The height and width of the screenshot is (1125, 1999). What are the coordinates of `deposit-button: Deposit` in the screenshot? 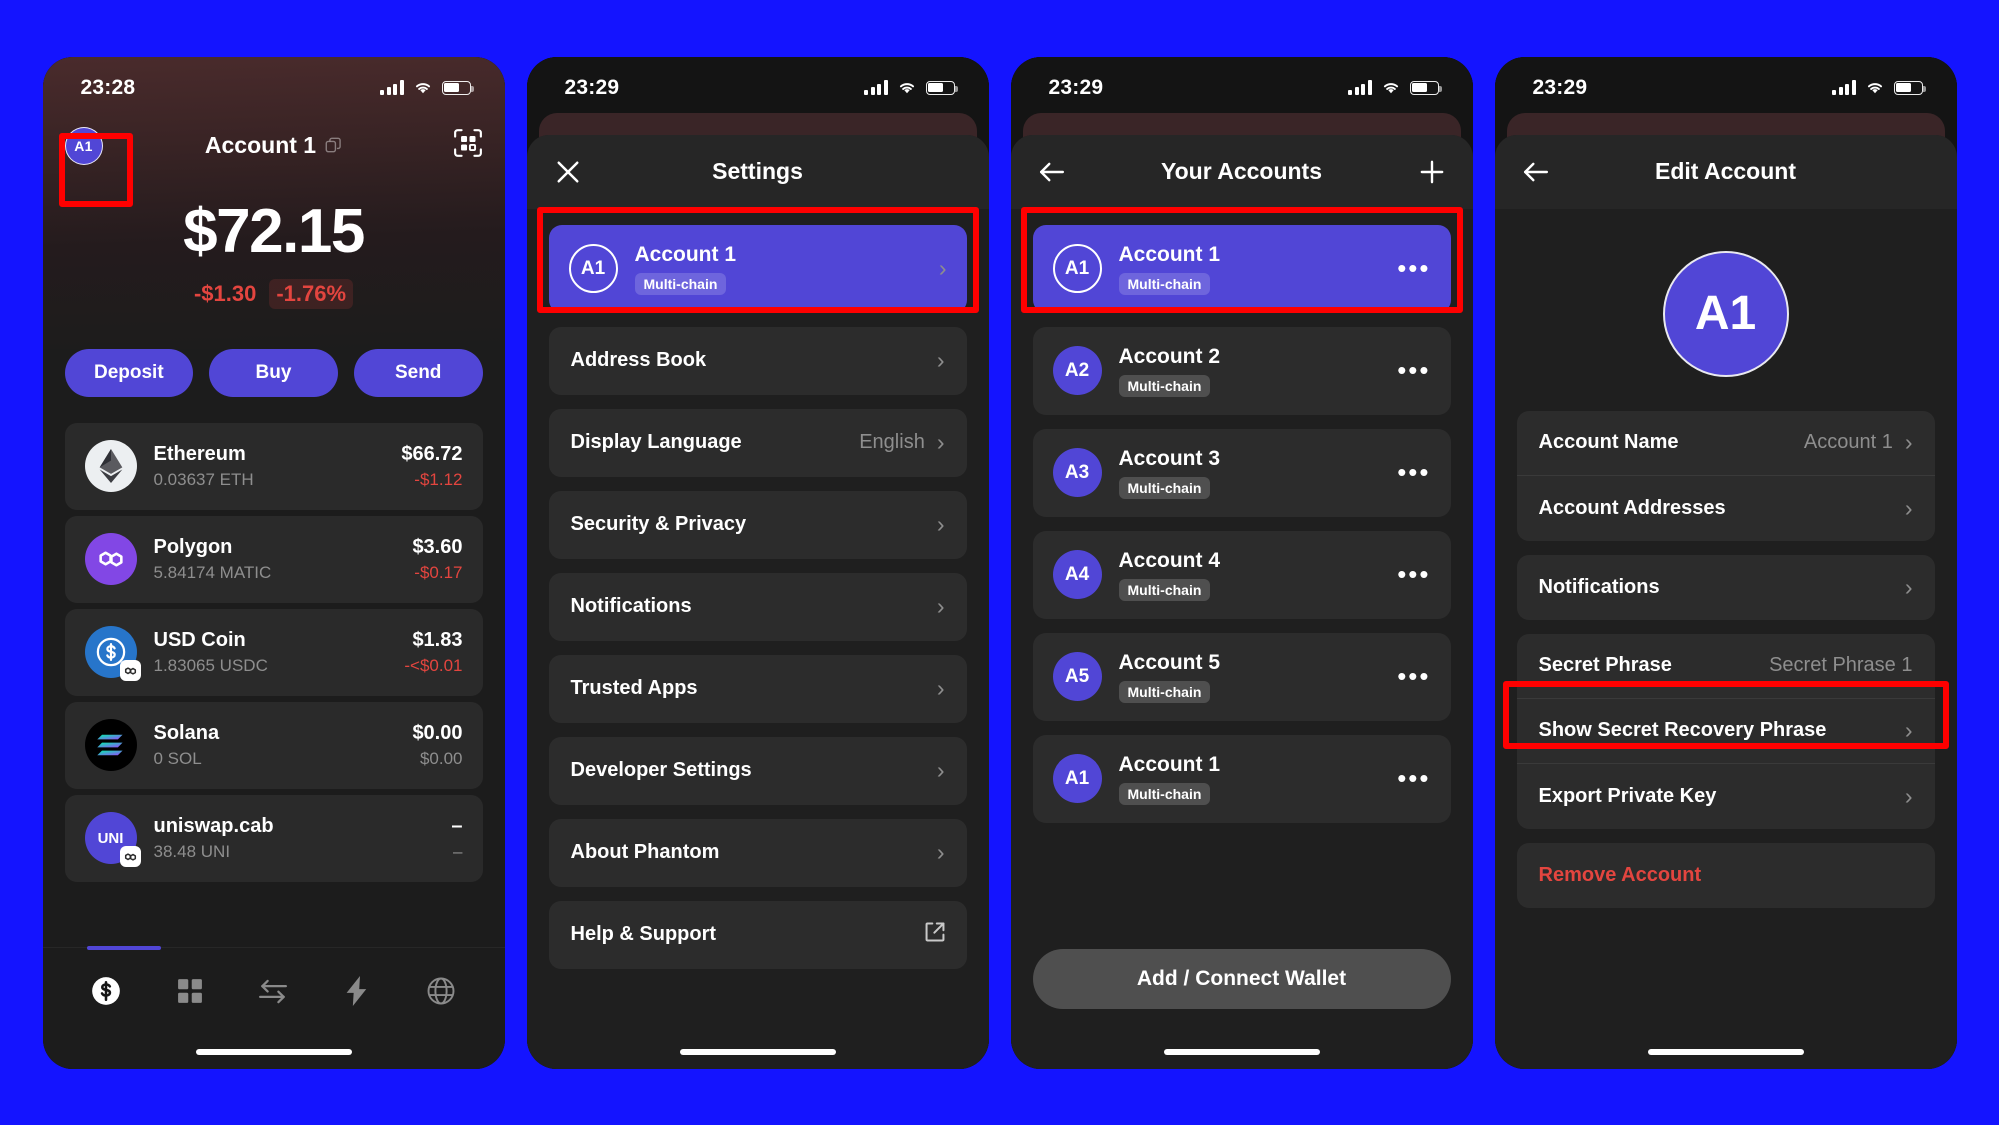 It's located at (129, 372).